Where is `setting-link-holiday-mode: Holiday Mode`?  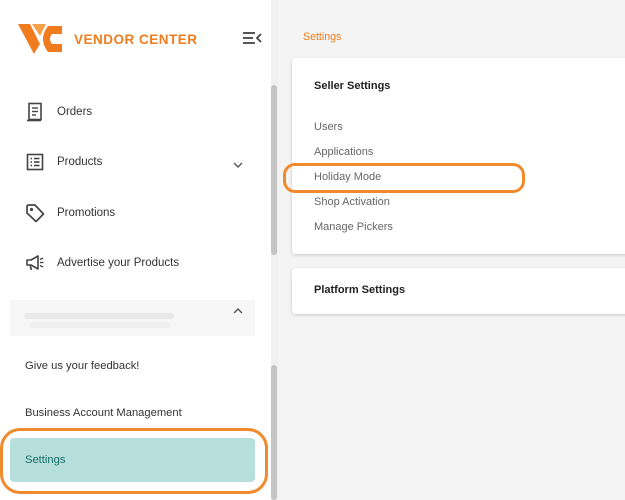 setting-link-holiday-mode: Holiday Mode is located at coordinates (347, 177).